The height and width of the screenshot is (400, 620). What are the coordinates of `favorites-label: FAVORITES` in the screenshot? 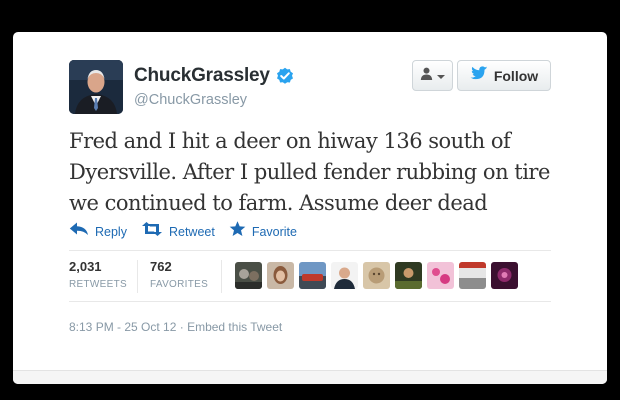 It's located at (179, 284).